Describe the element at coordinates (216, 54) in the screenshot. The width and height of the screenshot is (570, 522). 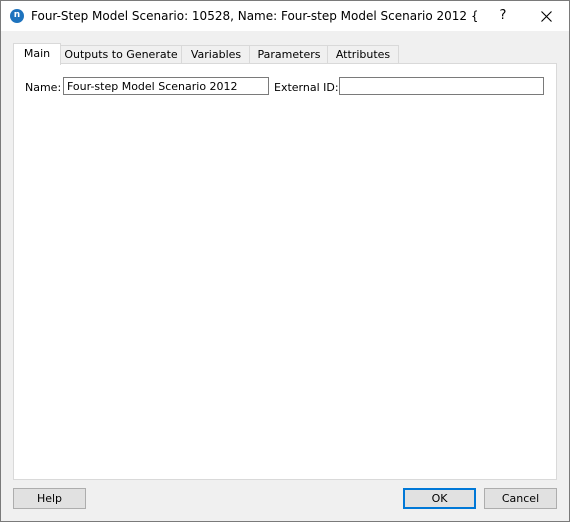
I see `tab-variables: Variables` at that location.